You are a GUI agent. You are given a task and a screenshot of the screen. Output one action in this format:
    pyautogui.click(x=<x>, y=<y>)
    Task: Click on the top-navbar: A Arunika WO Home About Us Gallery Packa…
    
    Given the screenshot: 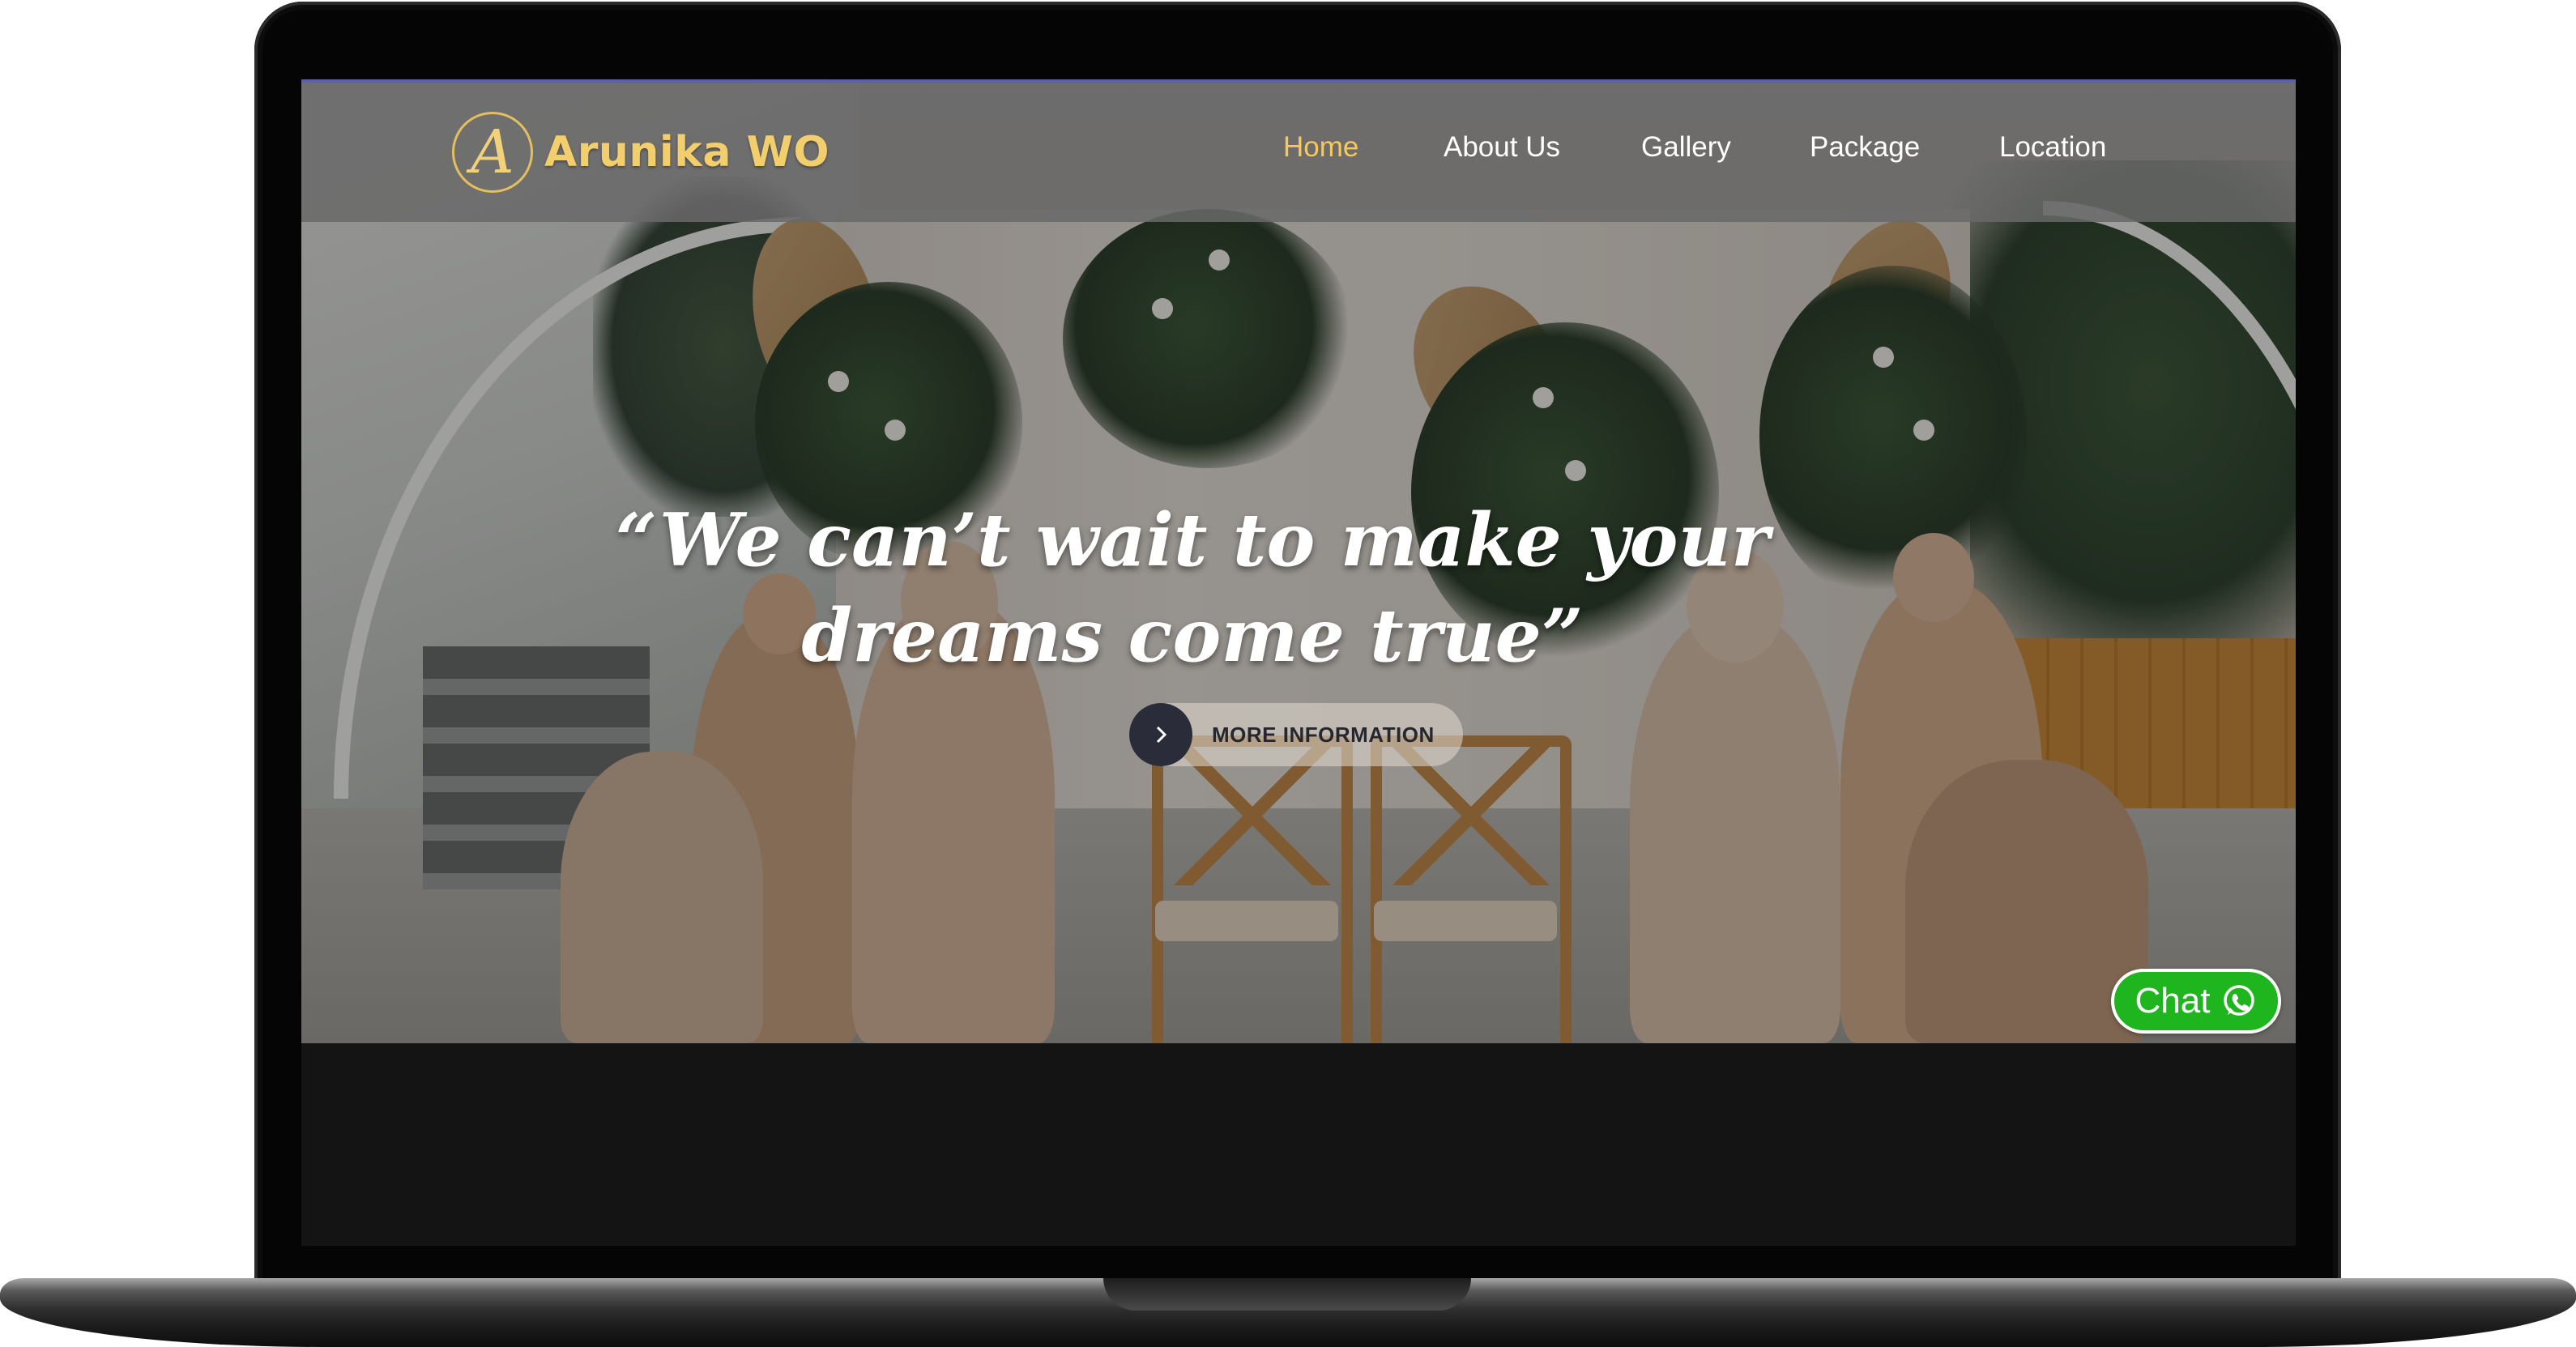 What is the action you would take?
    pyautogui.click(x=1299, y=150)
    